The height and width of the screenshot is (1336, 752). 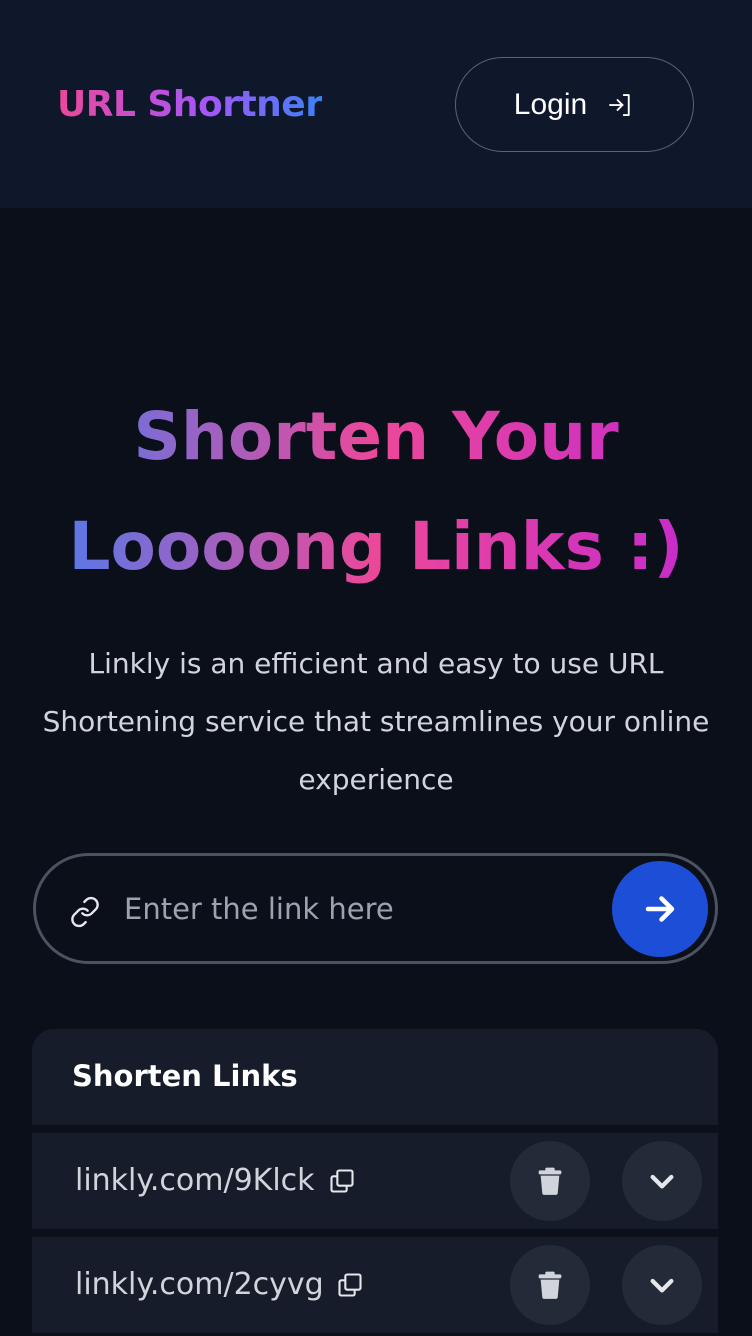 What do you see at coordinates (619, 104) in the screenshot?
I see `sign-in-icon` at bounding box center [619, 104].